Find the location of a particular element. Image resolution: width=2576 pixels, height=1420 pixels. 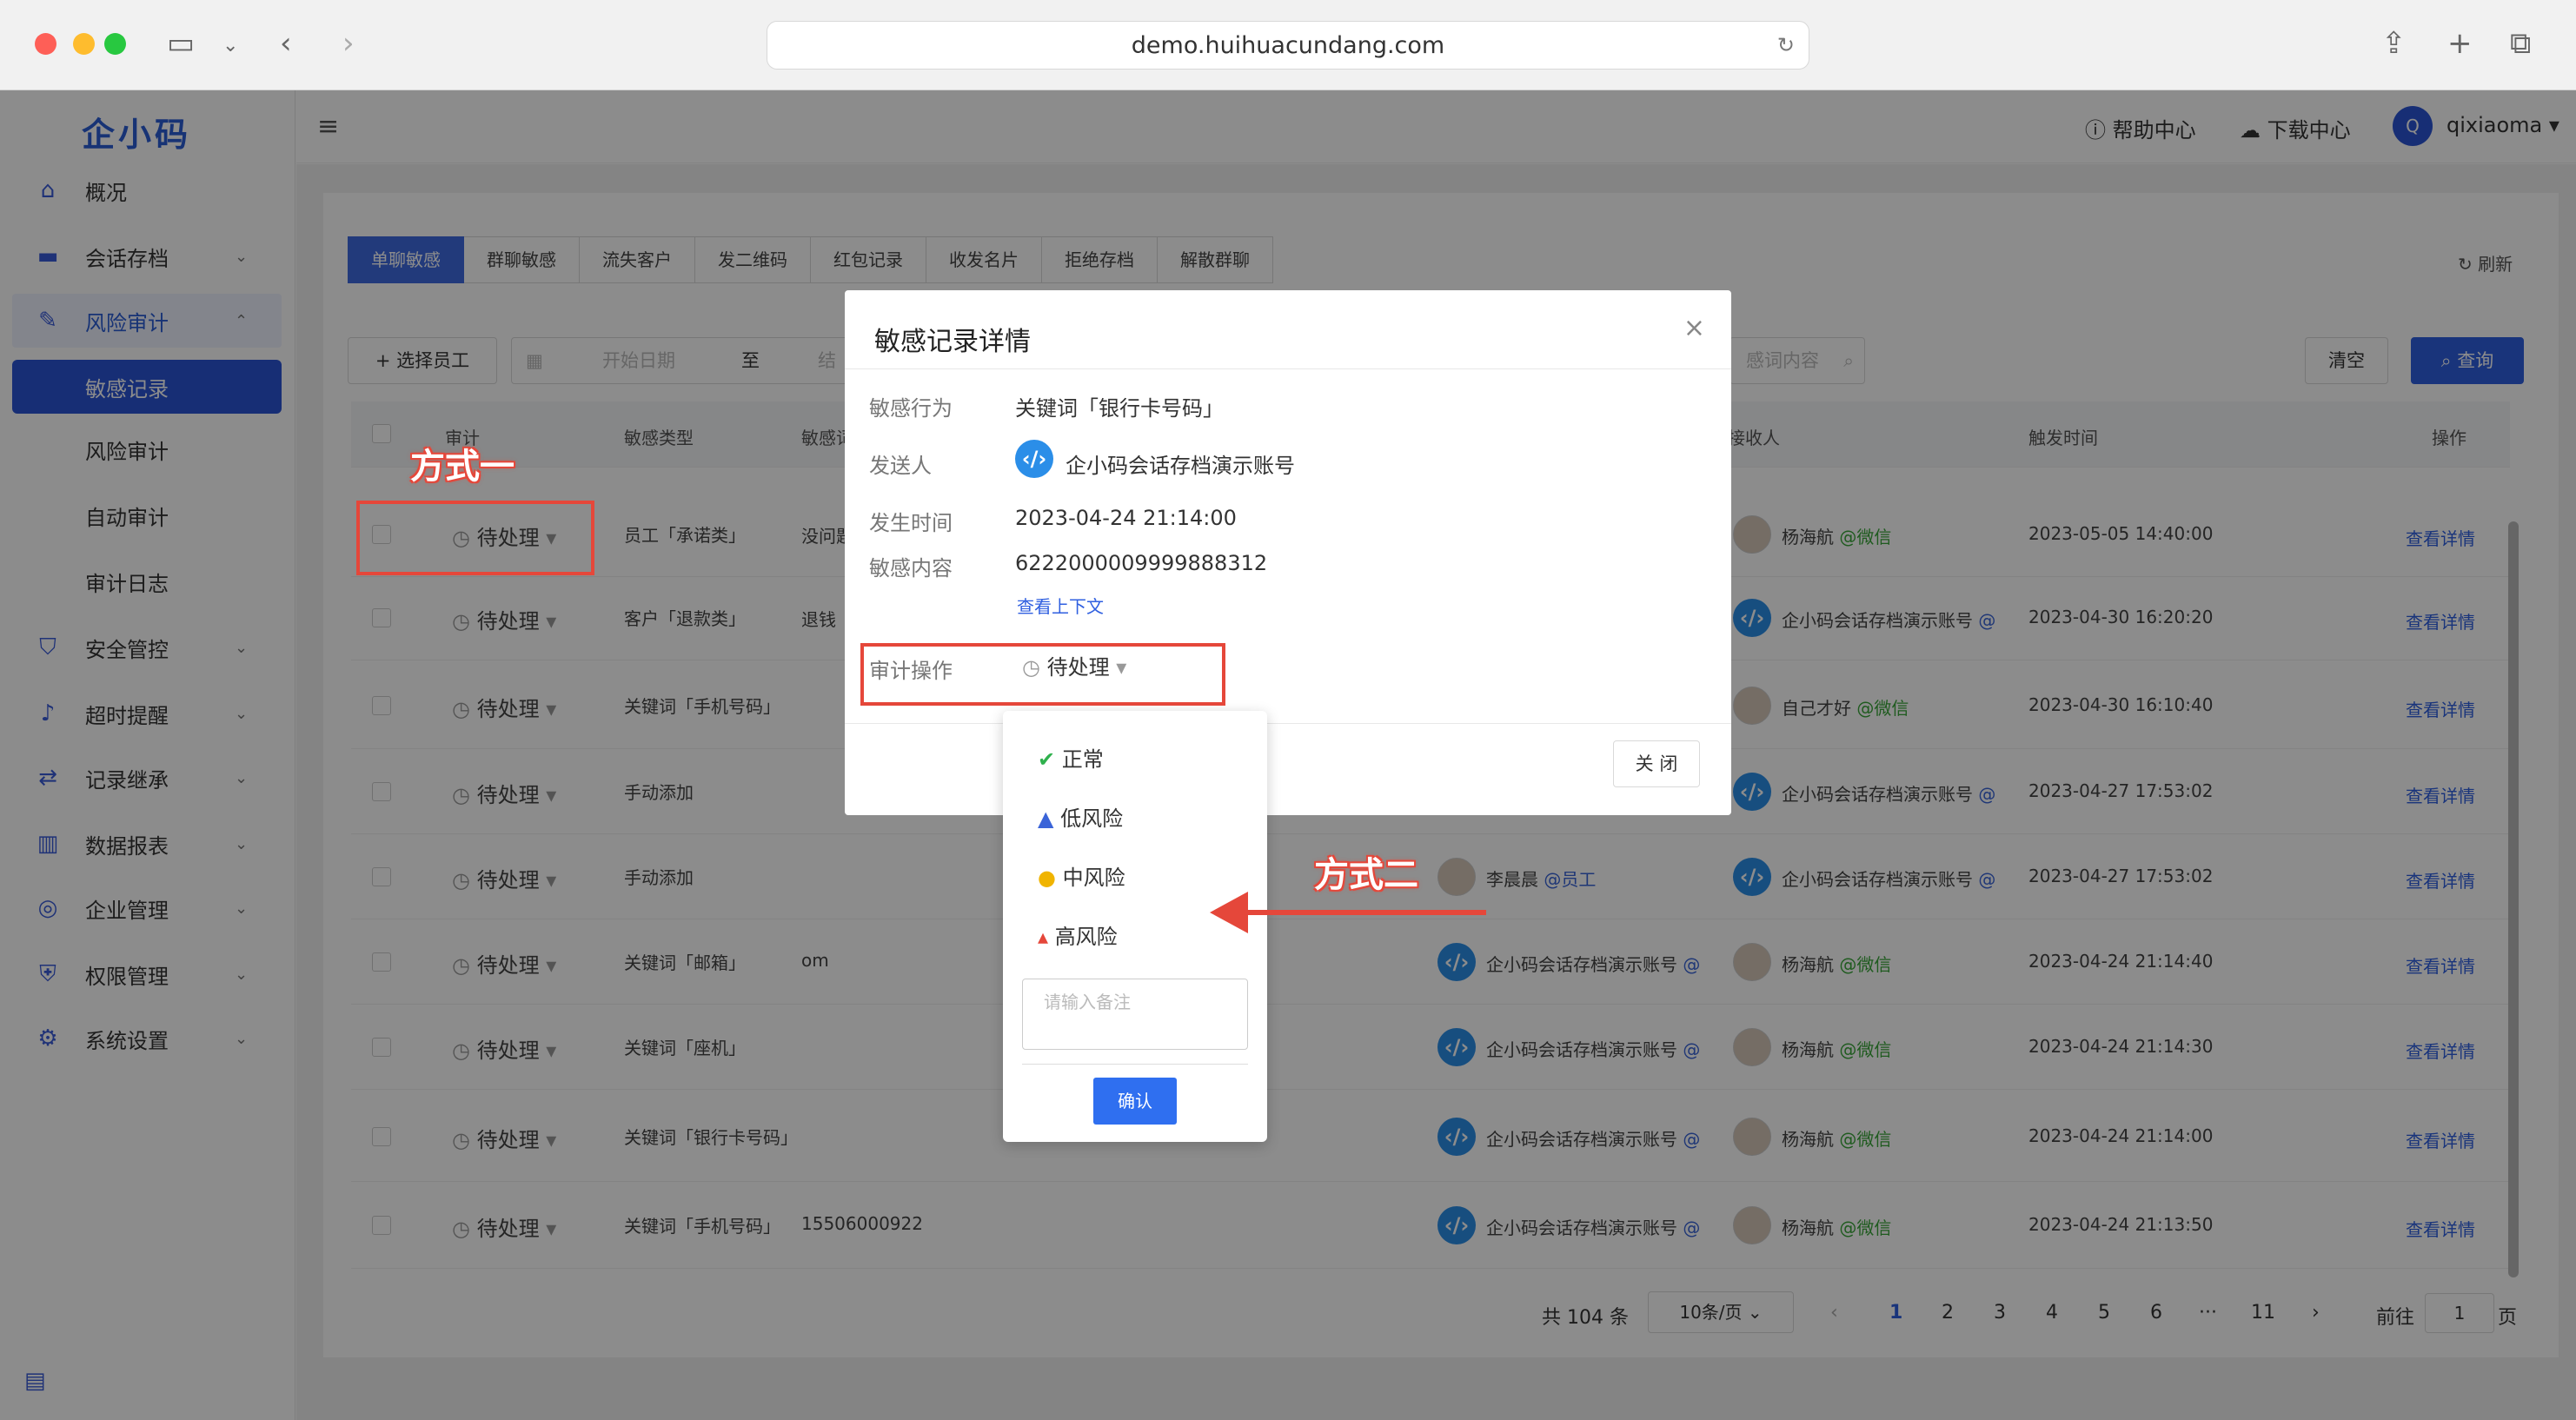

option-normal: ✔ 正常 is located at coordinates (1071, 757).